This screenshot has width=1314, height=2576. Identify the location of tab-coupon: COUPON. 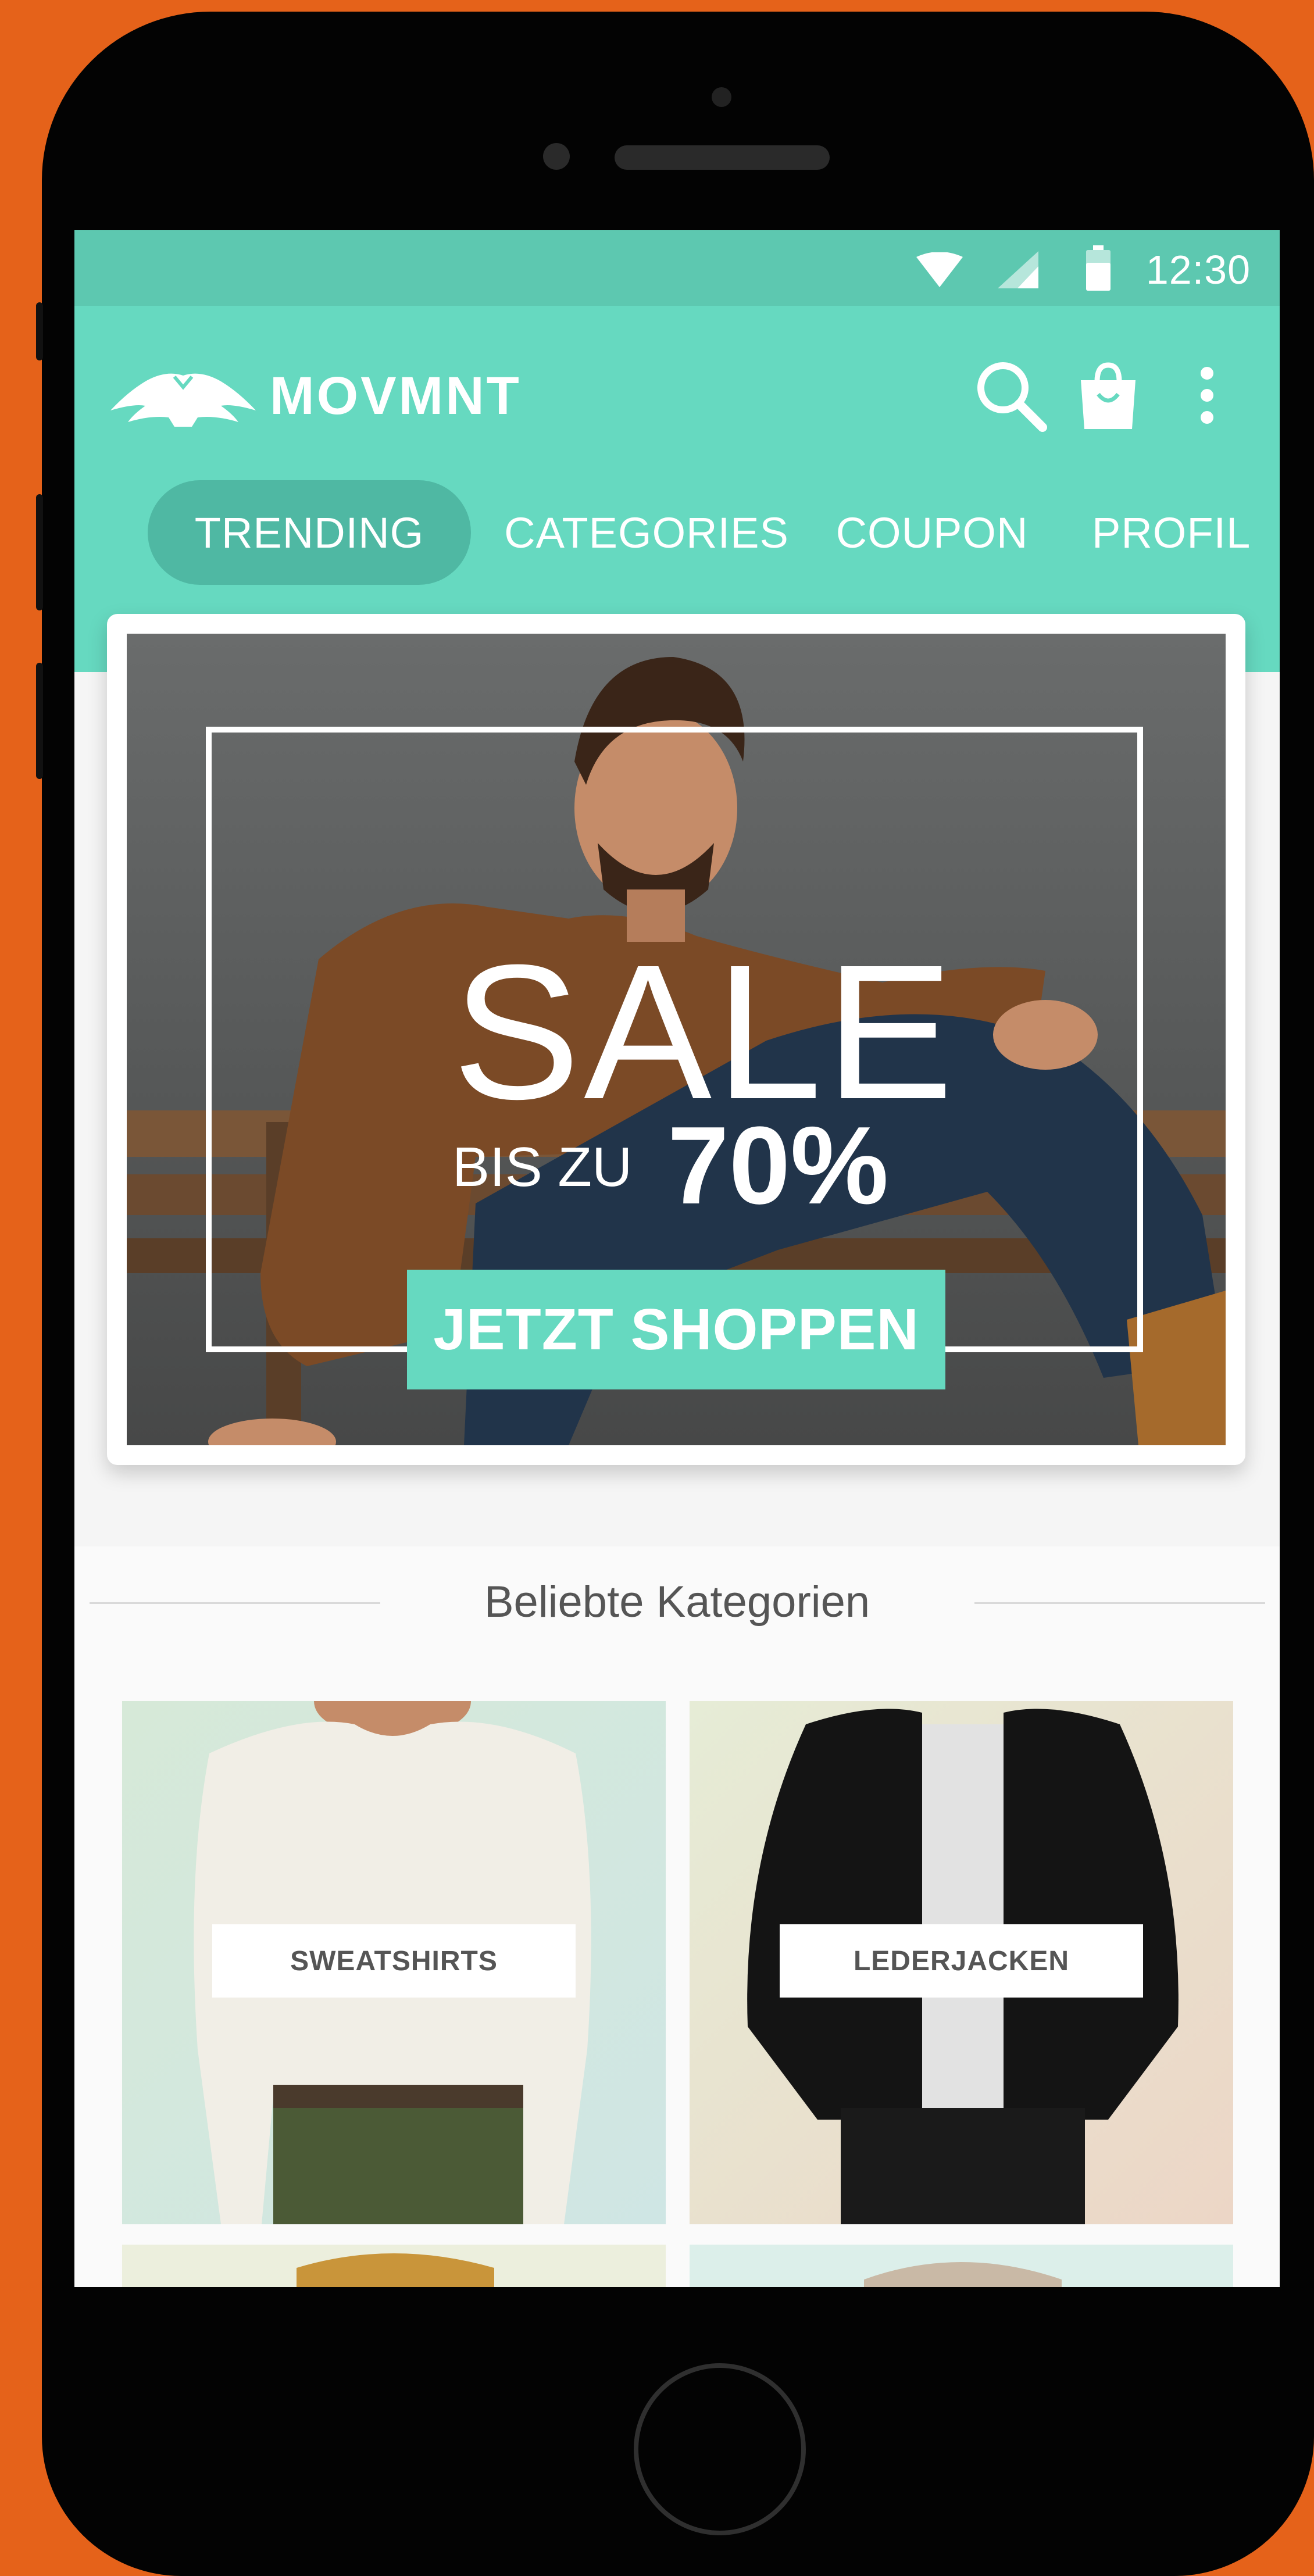
(932, 532).